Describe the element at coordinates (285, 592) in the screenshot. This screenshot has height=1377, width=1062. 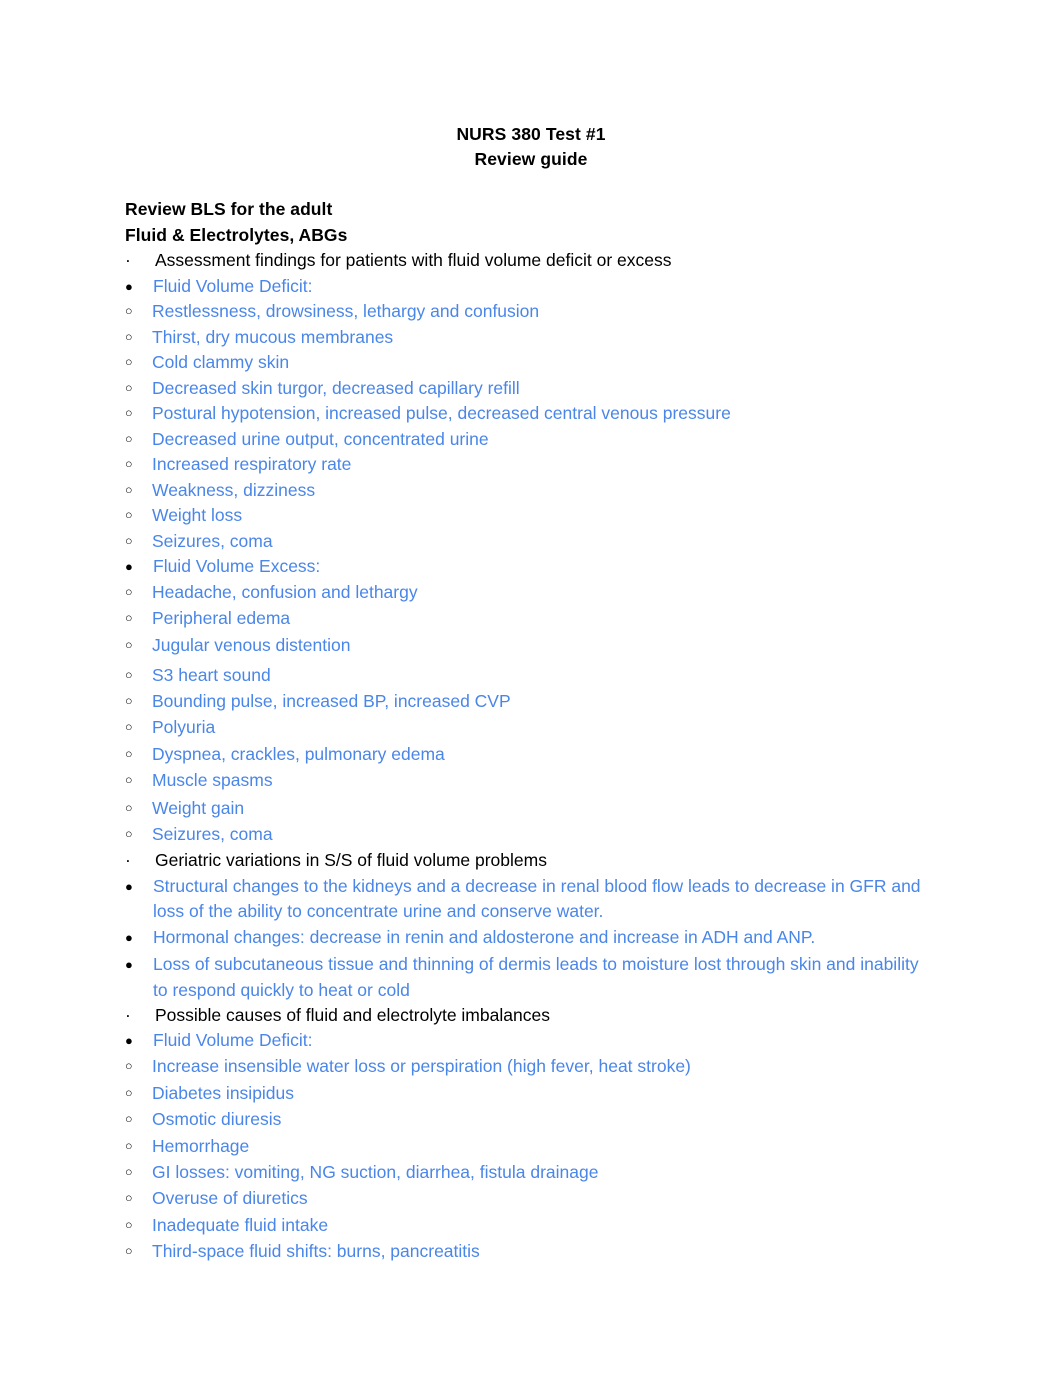
I see `list-item-label: Headache, confusion and lethargy` at that location.